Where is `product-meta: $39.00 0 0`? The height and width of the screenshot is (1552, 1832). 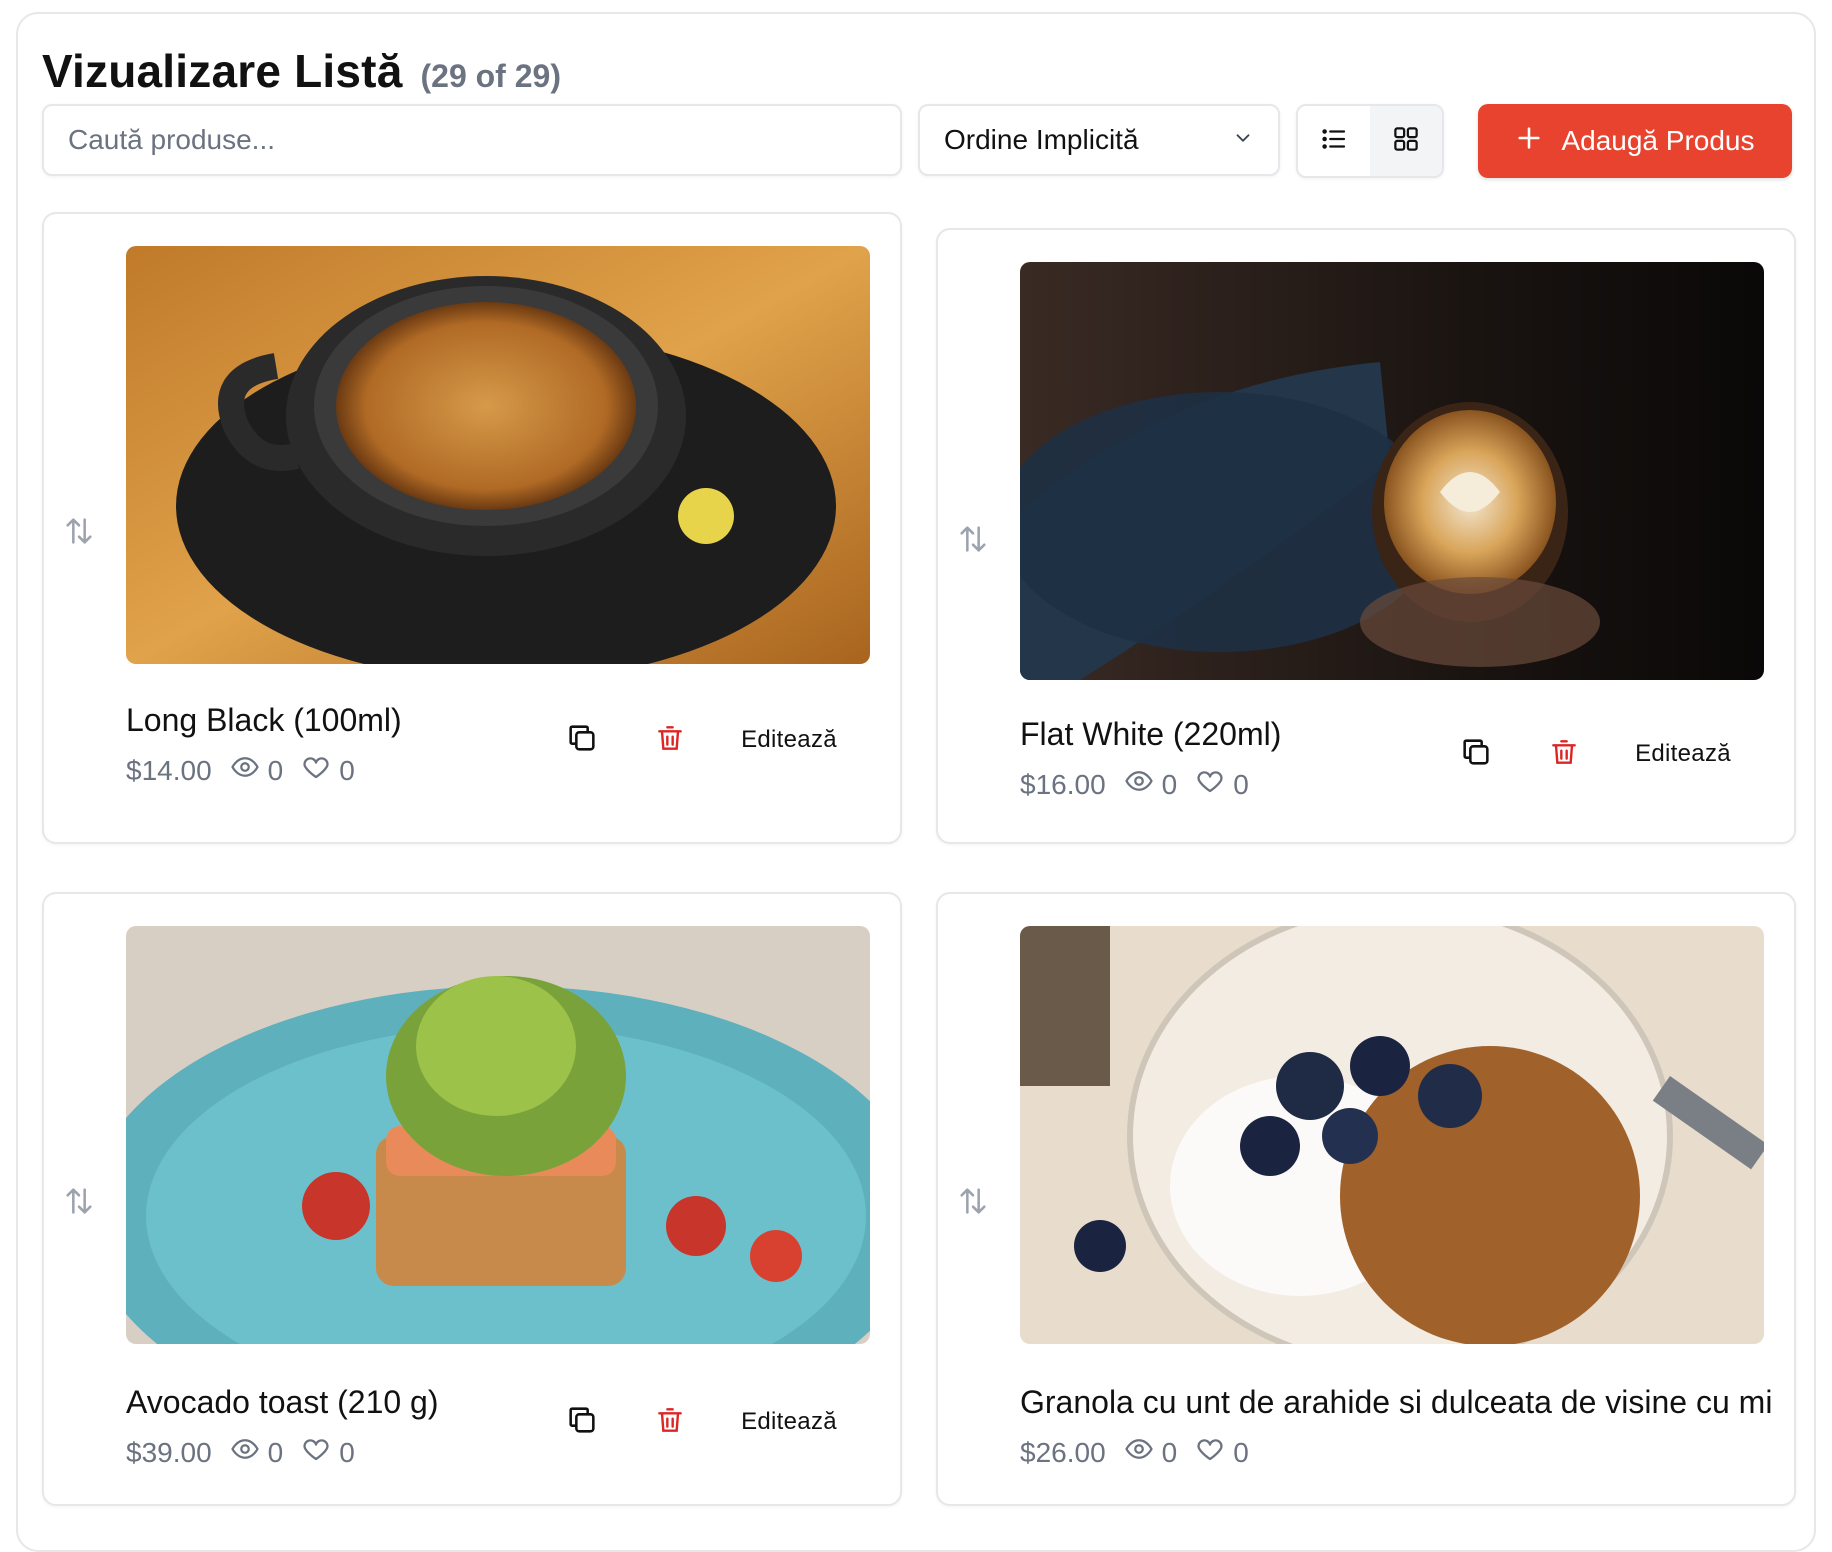
product-meta: $39.00 0 0 is located at coordinates (240, 1452).